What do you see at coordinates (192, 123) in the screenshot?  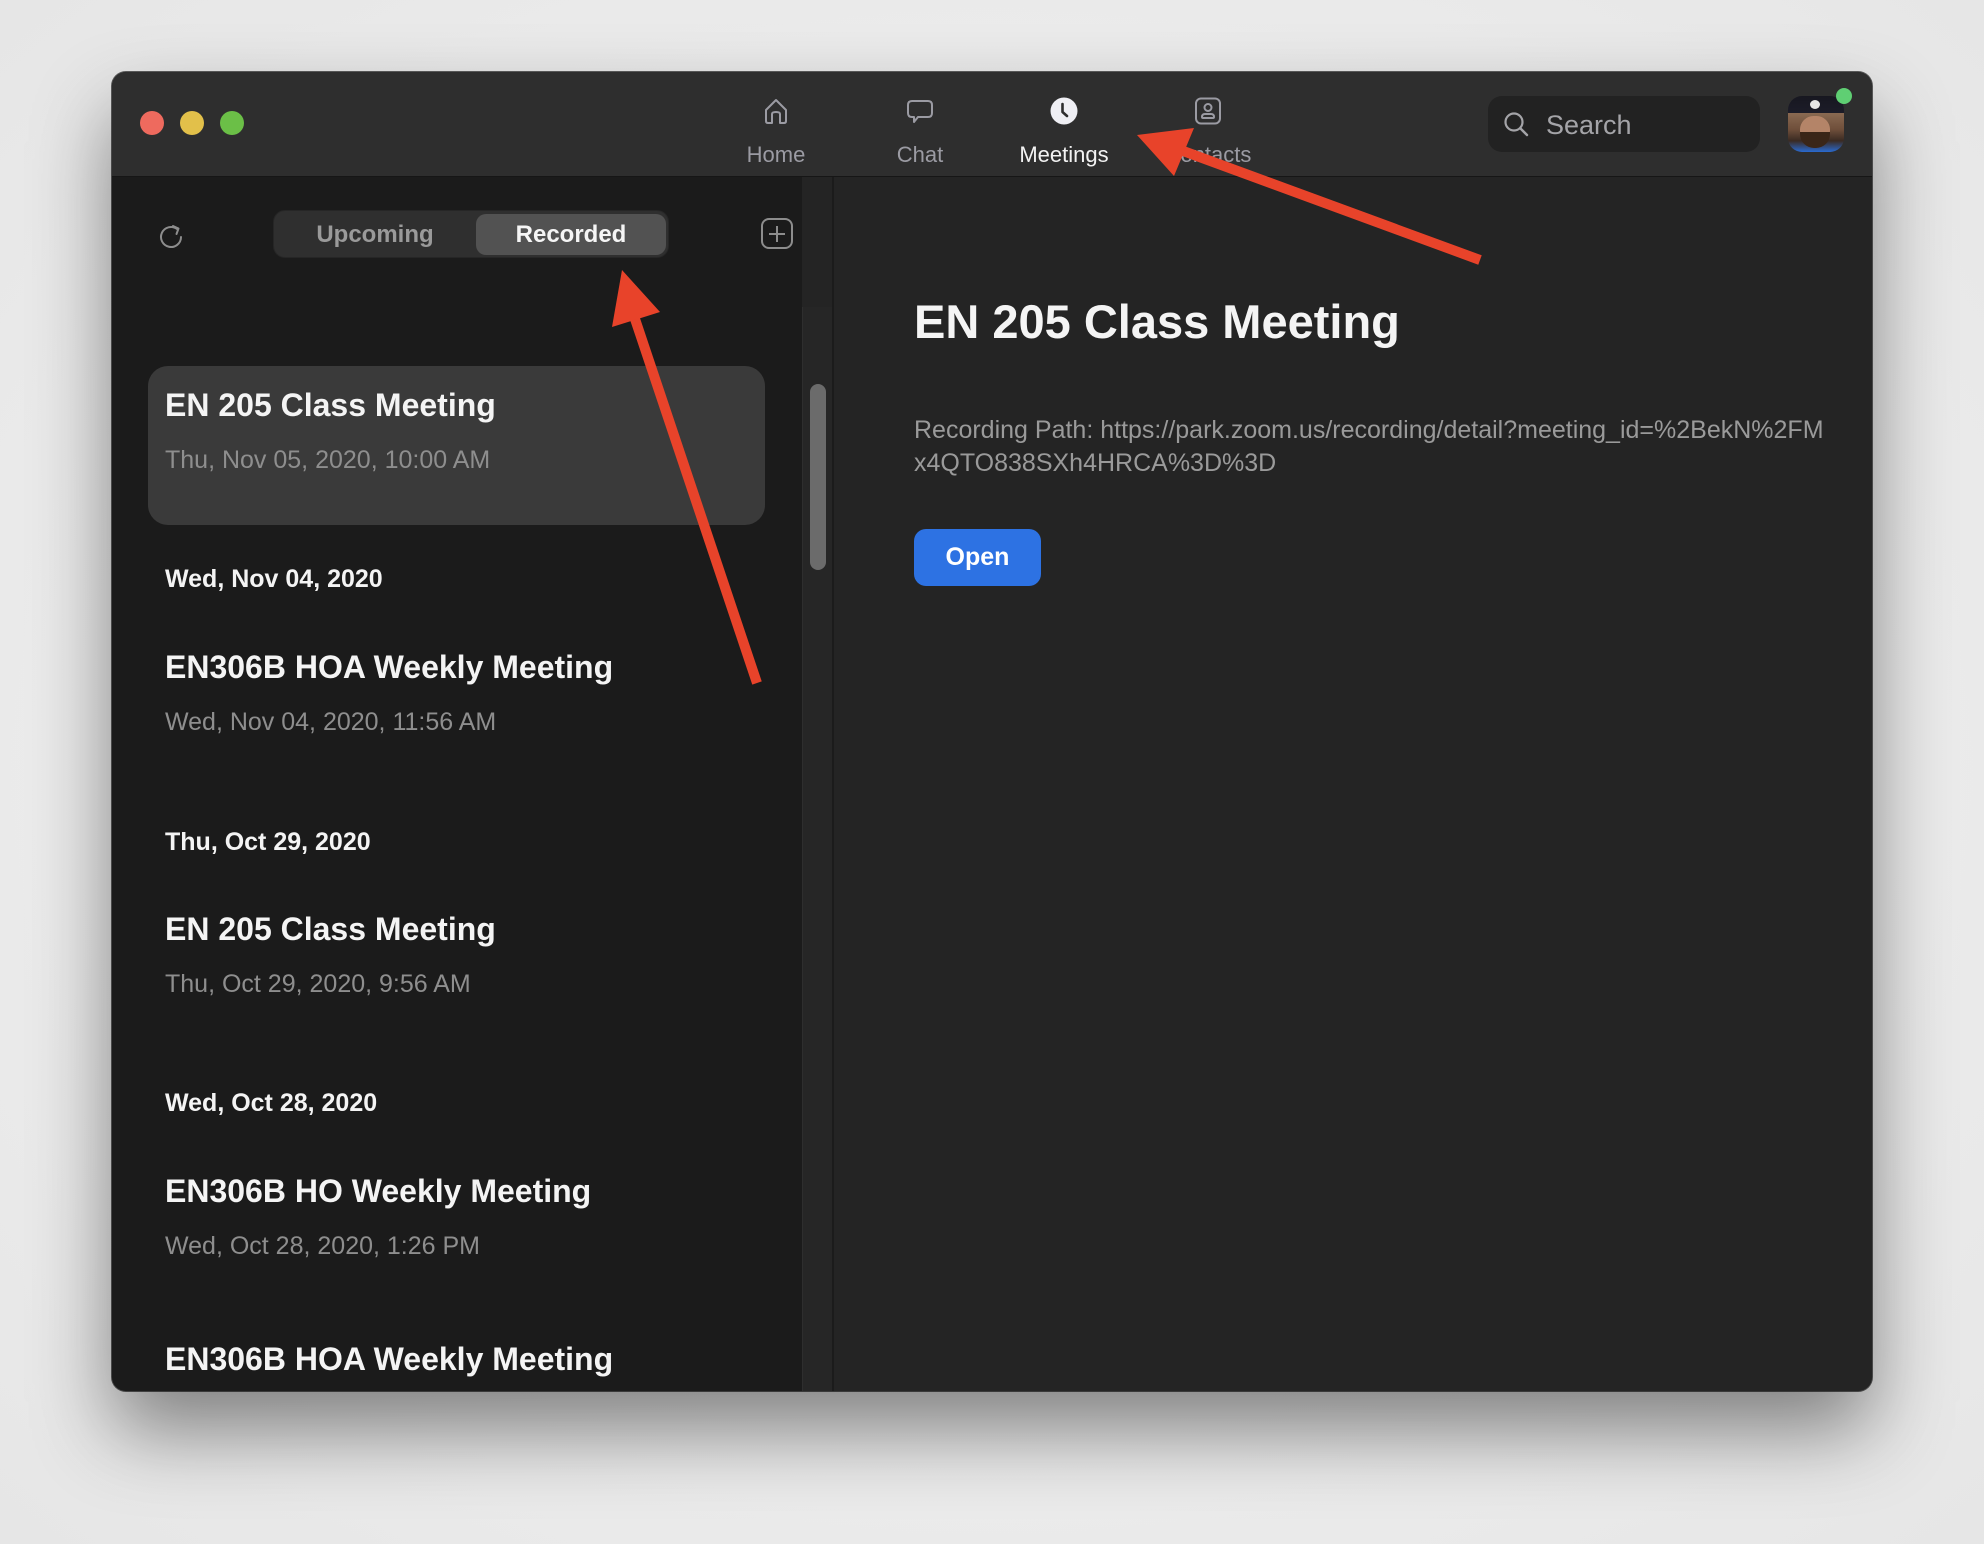 I see `minimize-window-button` at bounding box center [192, 123].